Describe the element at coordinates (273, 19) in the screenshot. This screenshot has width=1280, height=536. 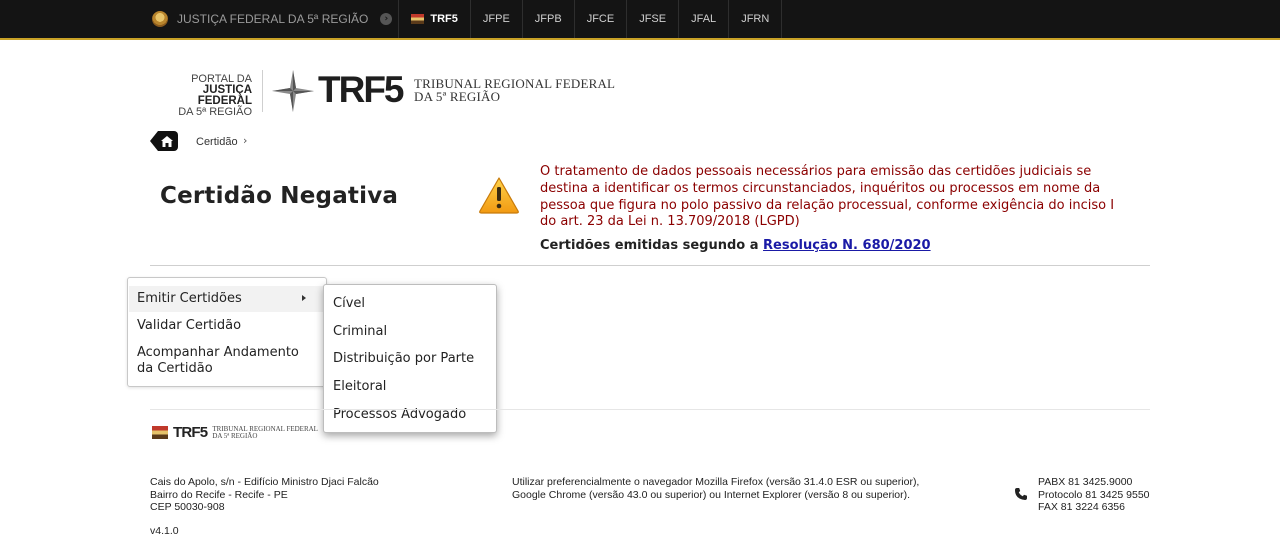
I see `portal-label: JUSTIÇA FEDERAL DA 5ª REGIÃO` at that location.